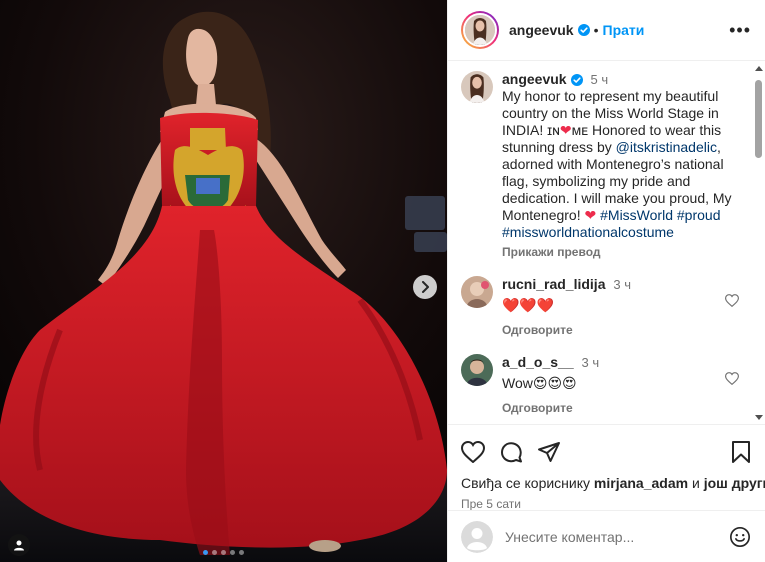  I want to click on action-icons, so click(606, 452).